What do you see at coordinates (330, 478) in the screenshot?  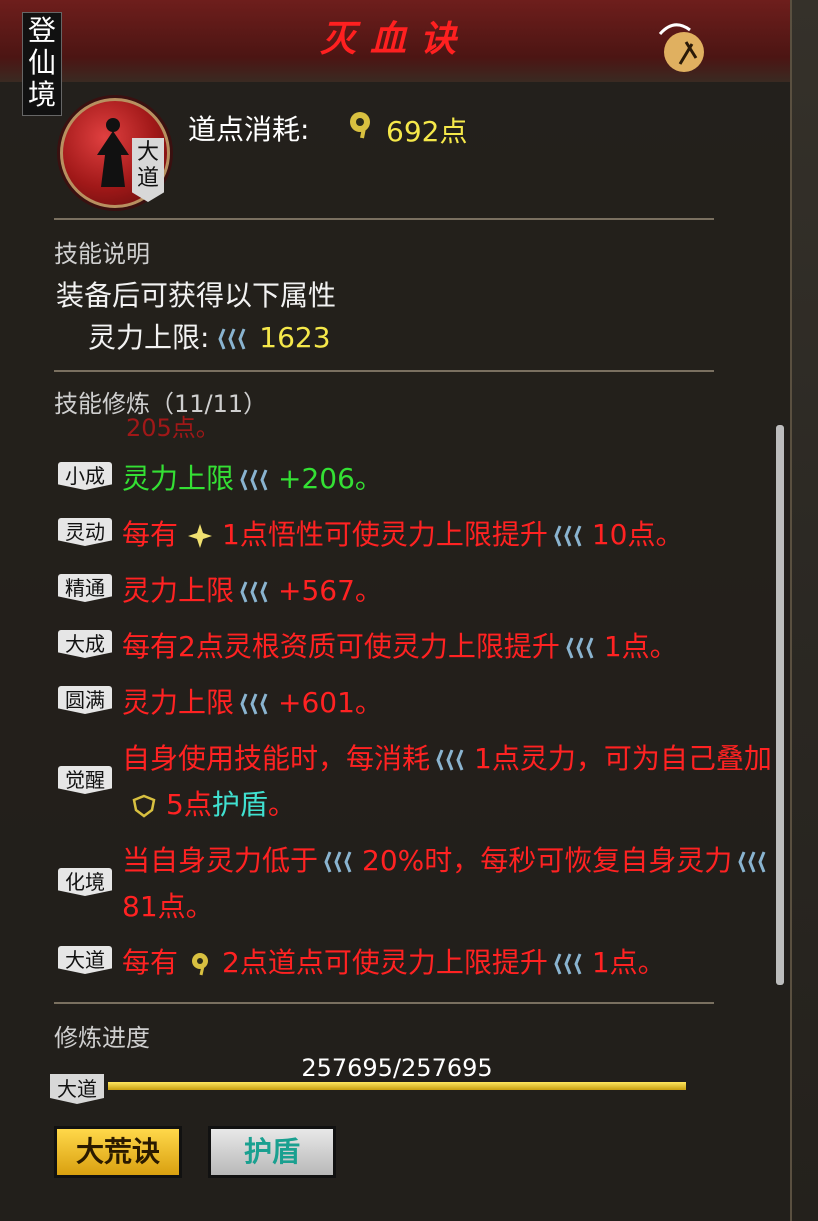 I see `effect-segment: +206。` at bounding box center [330, 478].